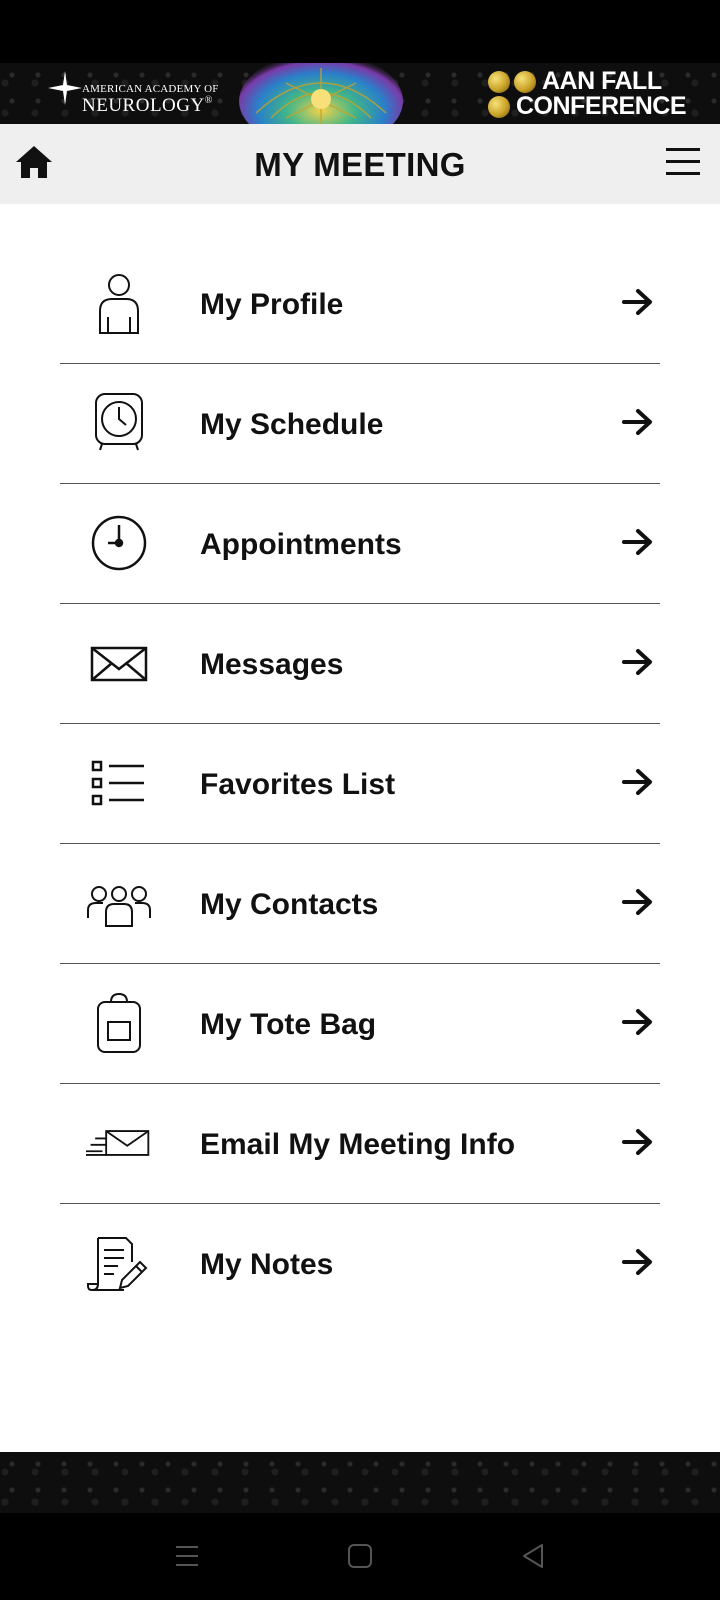 This screenshot has width=720, height=1600. What do you see at coordinates (65, 88) in the screenshot?
I see `star-icon` at bounding box center [65, 88].